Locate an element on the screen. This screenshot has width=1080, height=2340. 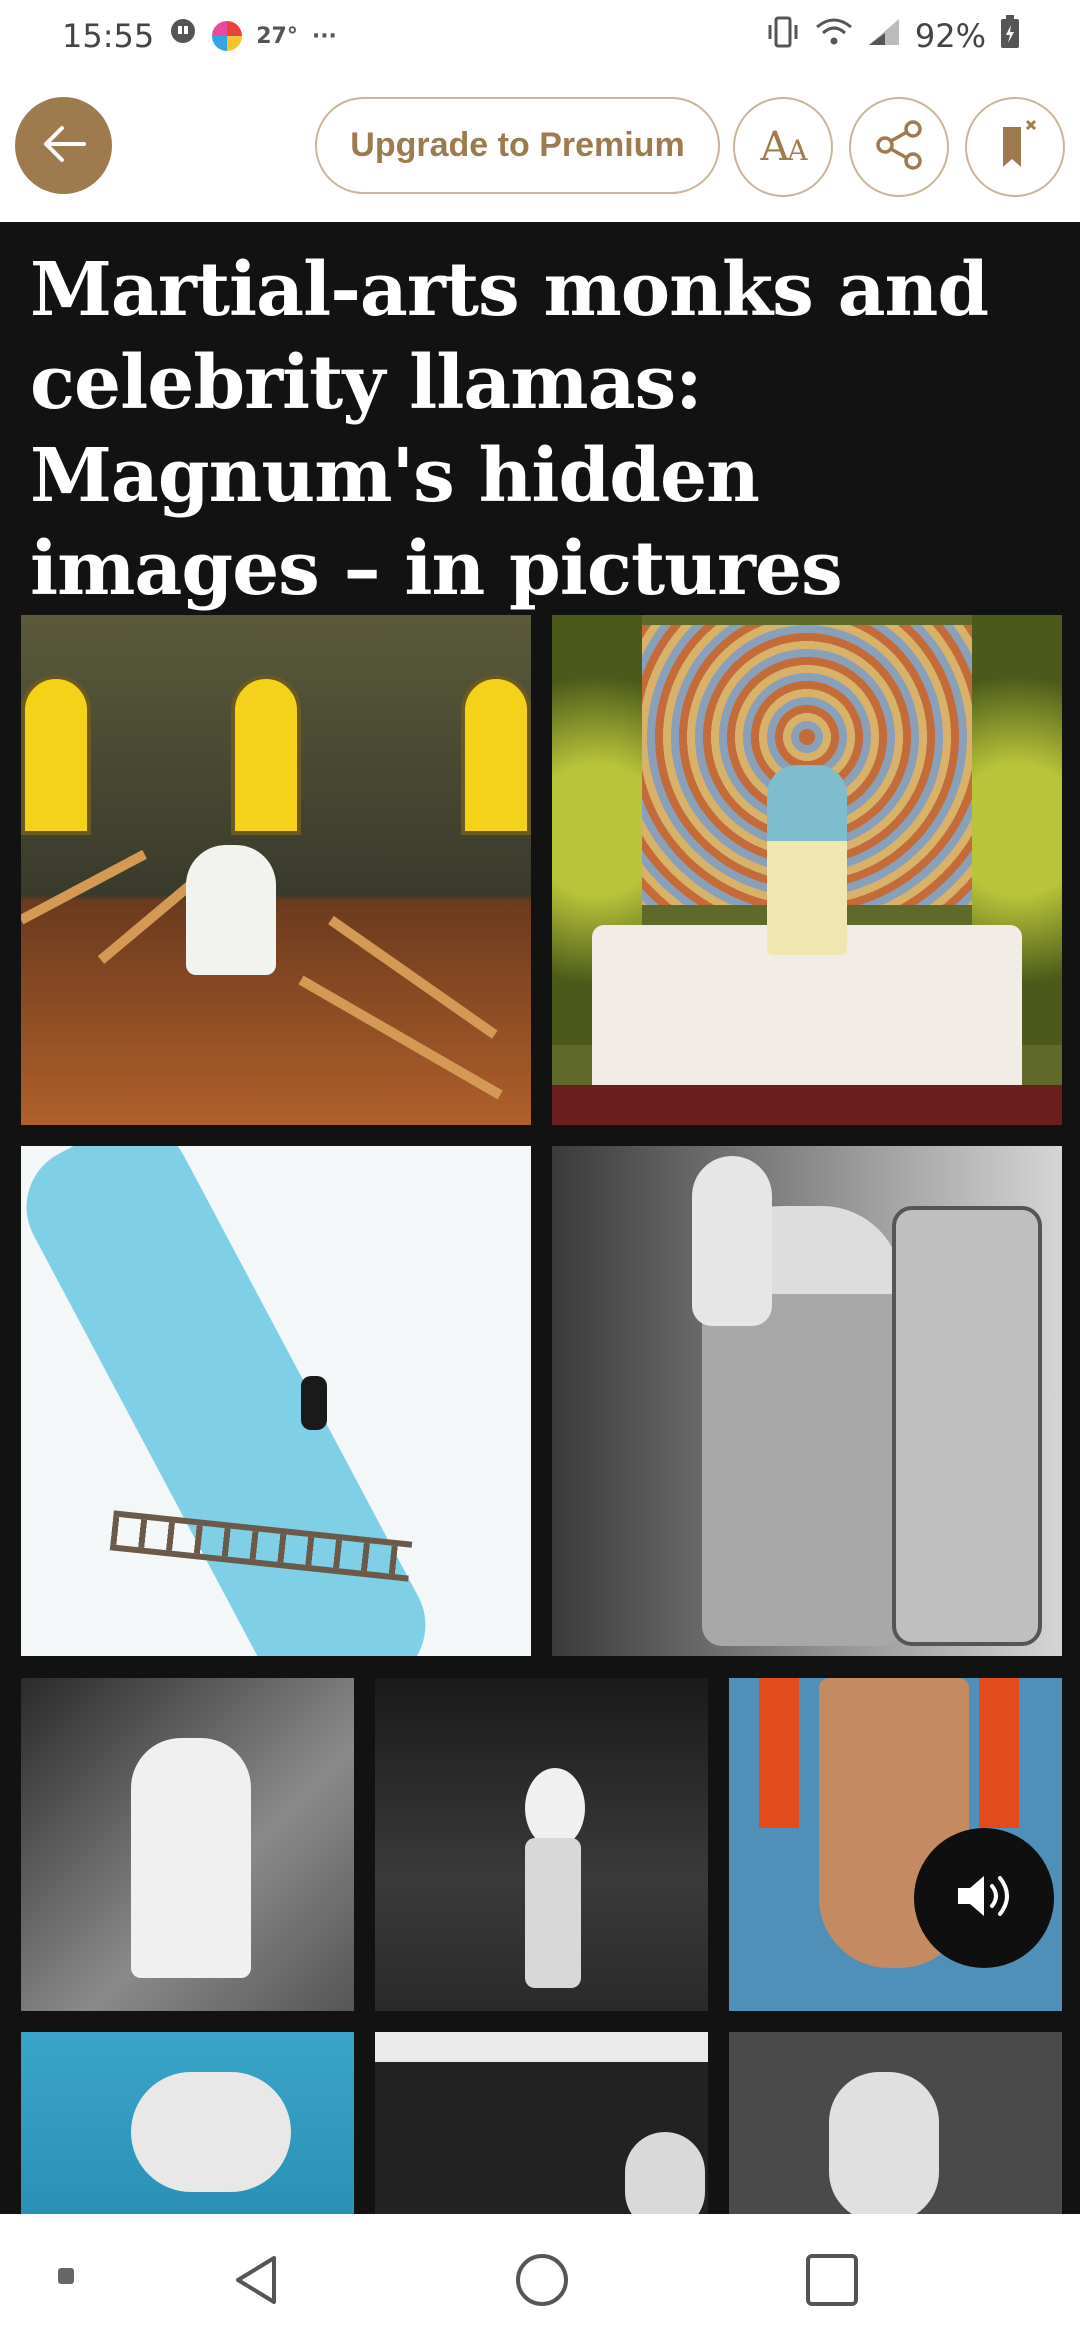
vibrate-icon is located at coordinates (783, 36).